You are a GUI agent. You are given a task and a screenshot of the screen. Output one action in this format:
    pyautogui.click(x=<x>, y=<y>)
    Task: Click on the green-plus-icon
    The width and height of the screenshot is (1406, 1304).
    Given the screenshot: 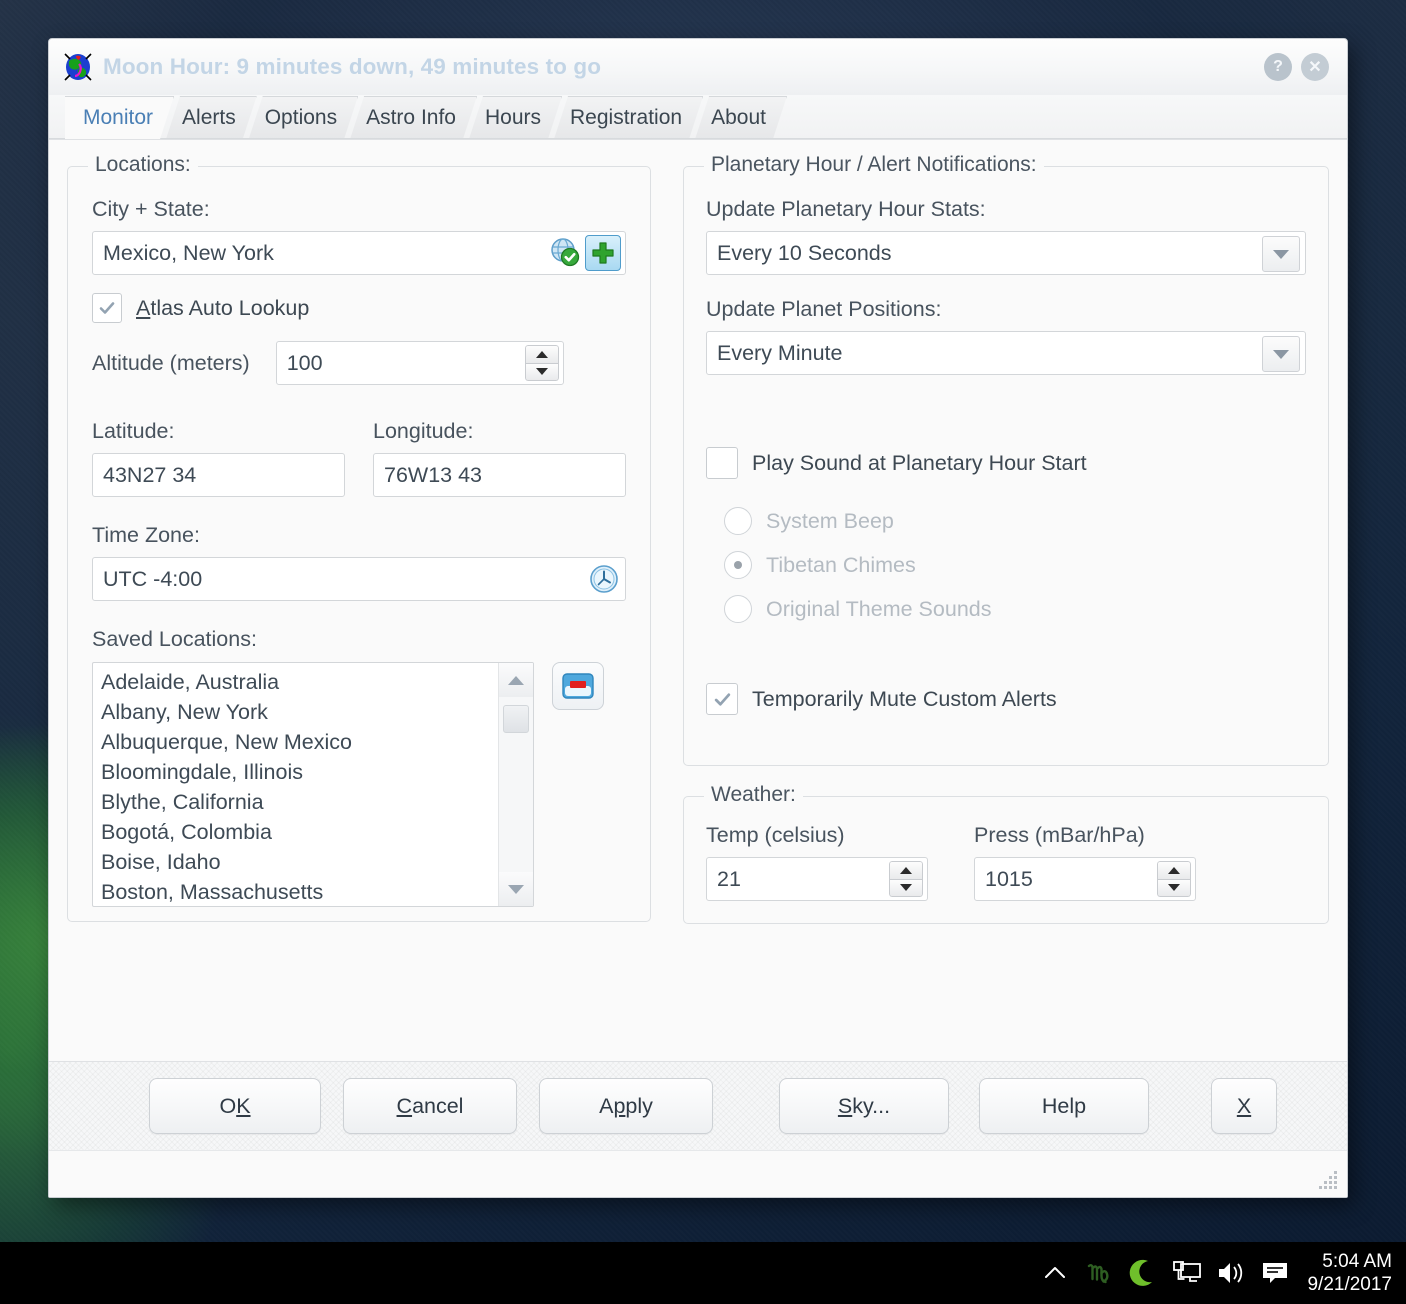 What is the action you would take?
    pyautogui.click(x=603, y=253)
    